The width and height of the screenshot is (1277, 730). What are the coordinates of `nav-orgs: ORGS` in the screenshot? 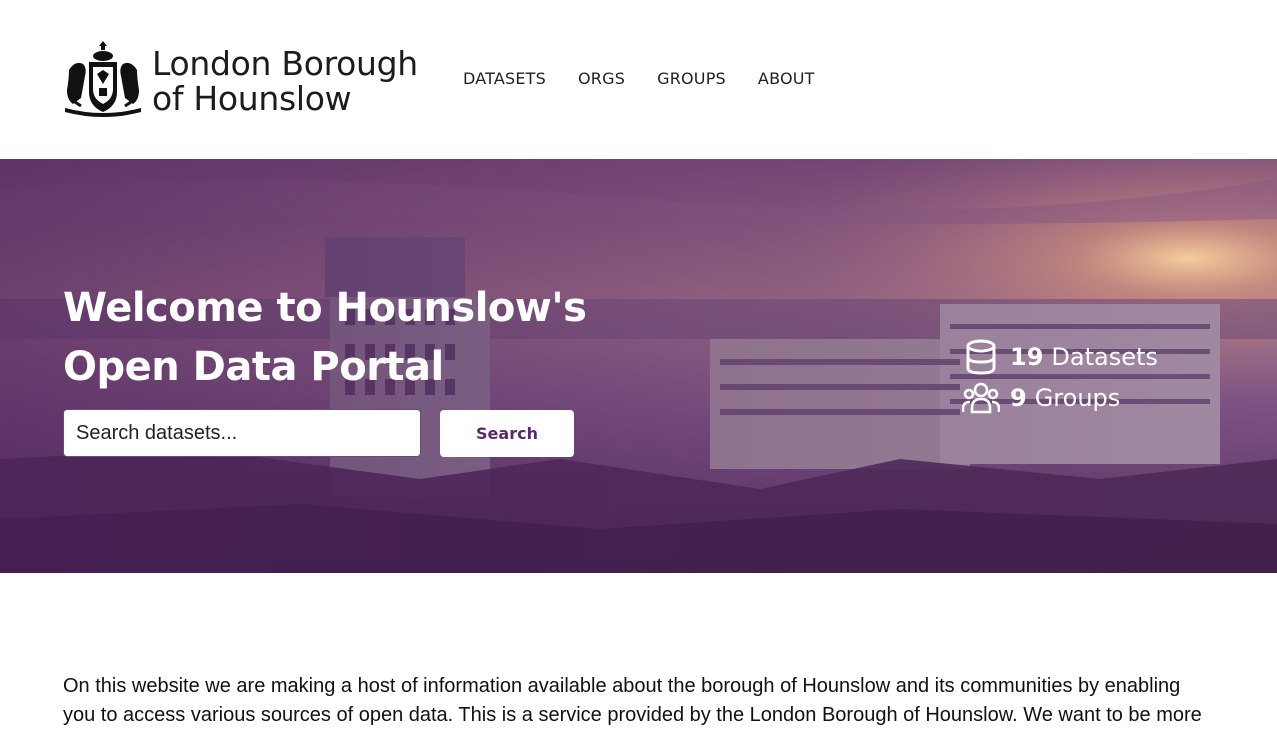 It's located at (601, 78).